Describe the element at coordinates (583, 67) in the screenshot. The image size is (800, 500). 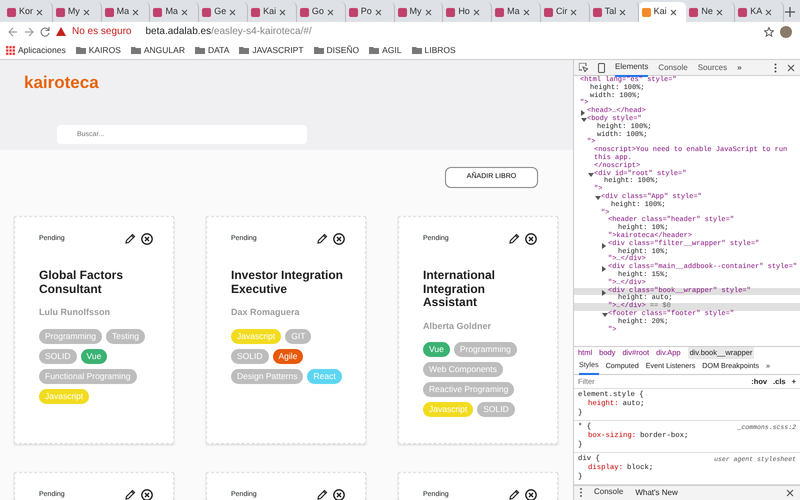
I see `inspect-icon` at that location.